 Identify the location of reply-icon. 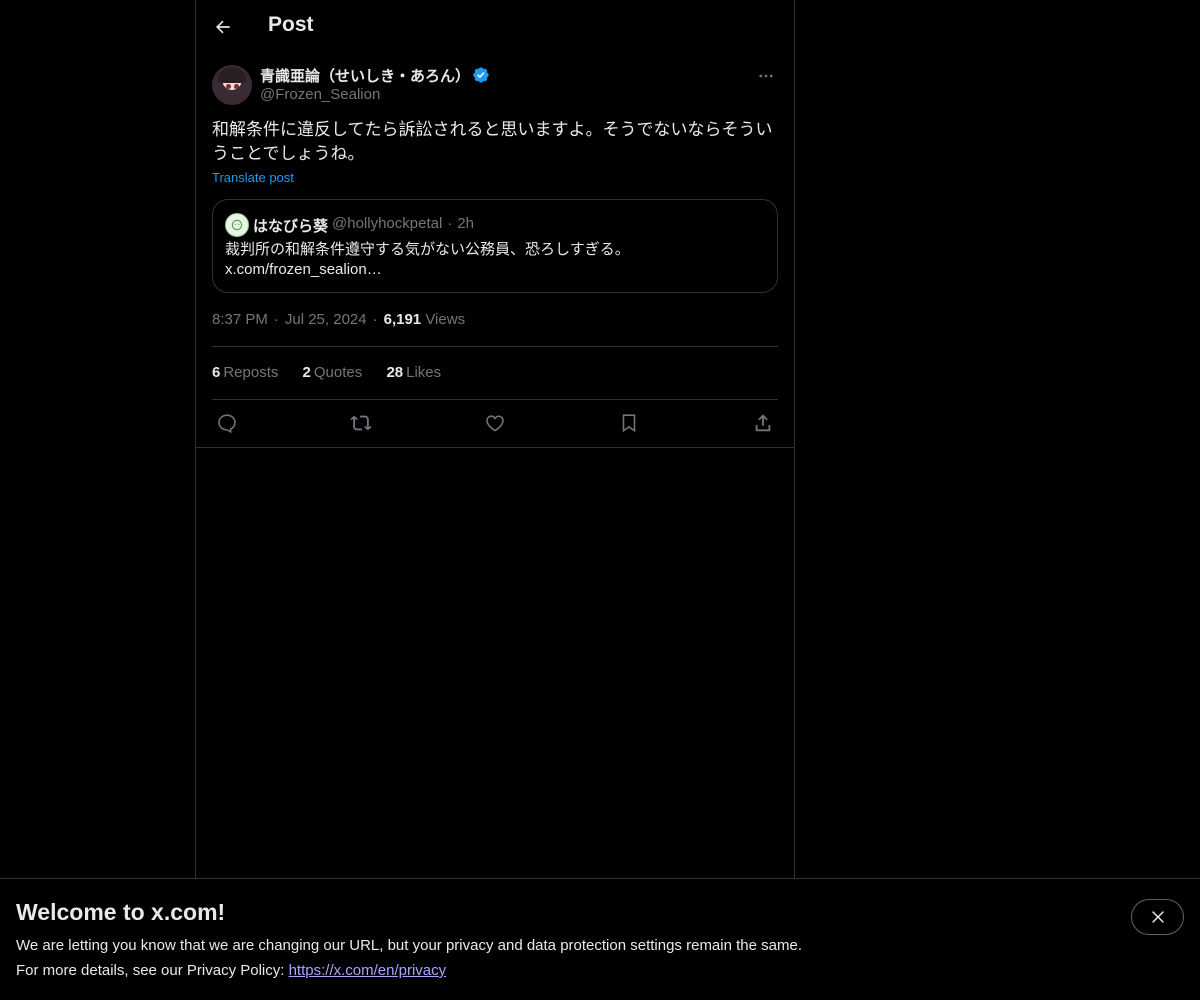
(227, 424).